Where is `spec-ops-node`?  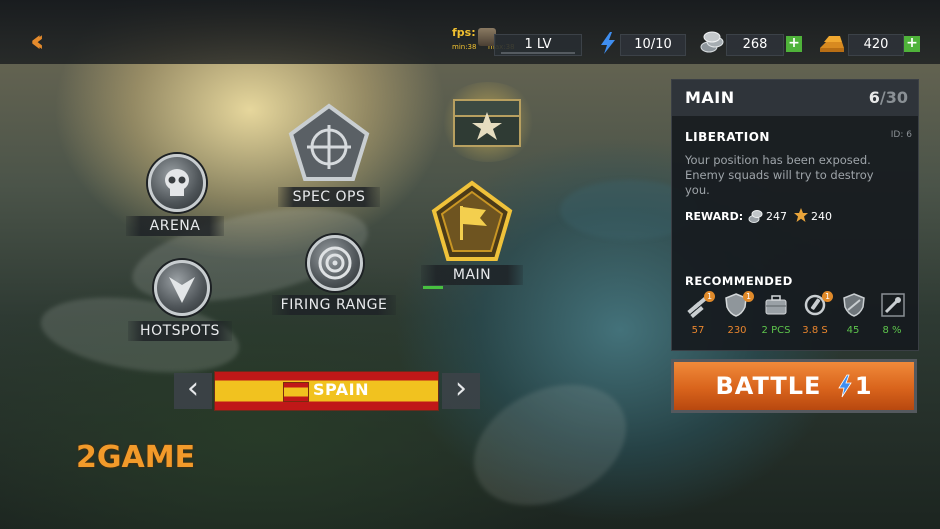
spec-ops-node is located at coordinates (329, 143).